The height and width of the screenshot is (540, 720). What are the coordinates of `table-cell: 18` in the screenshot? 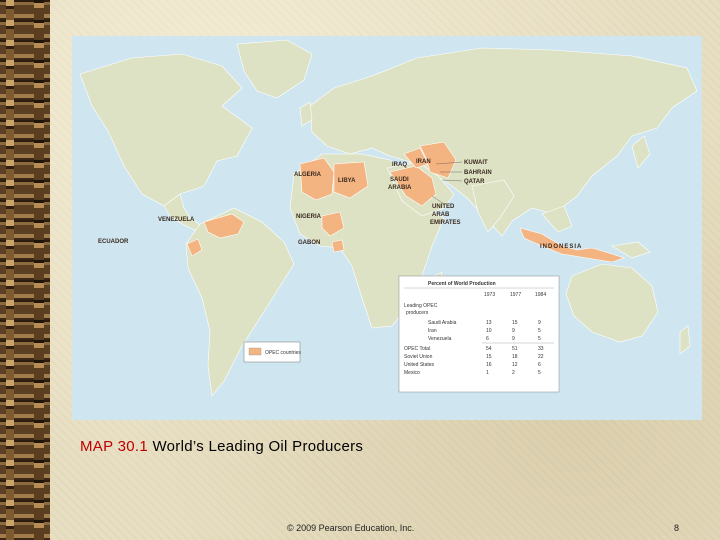 It's located at (515, 357).